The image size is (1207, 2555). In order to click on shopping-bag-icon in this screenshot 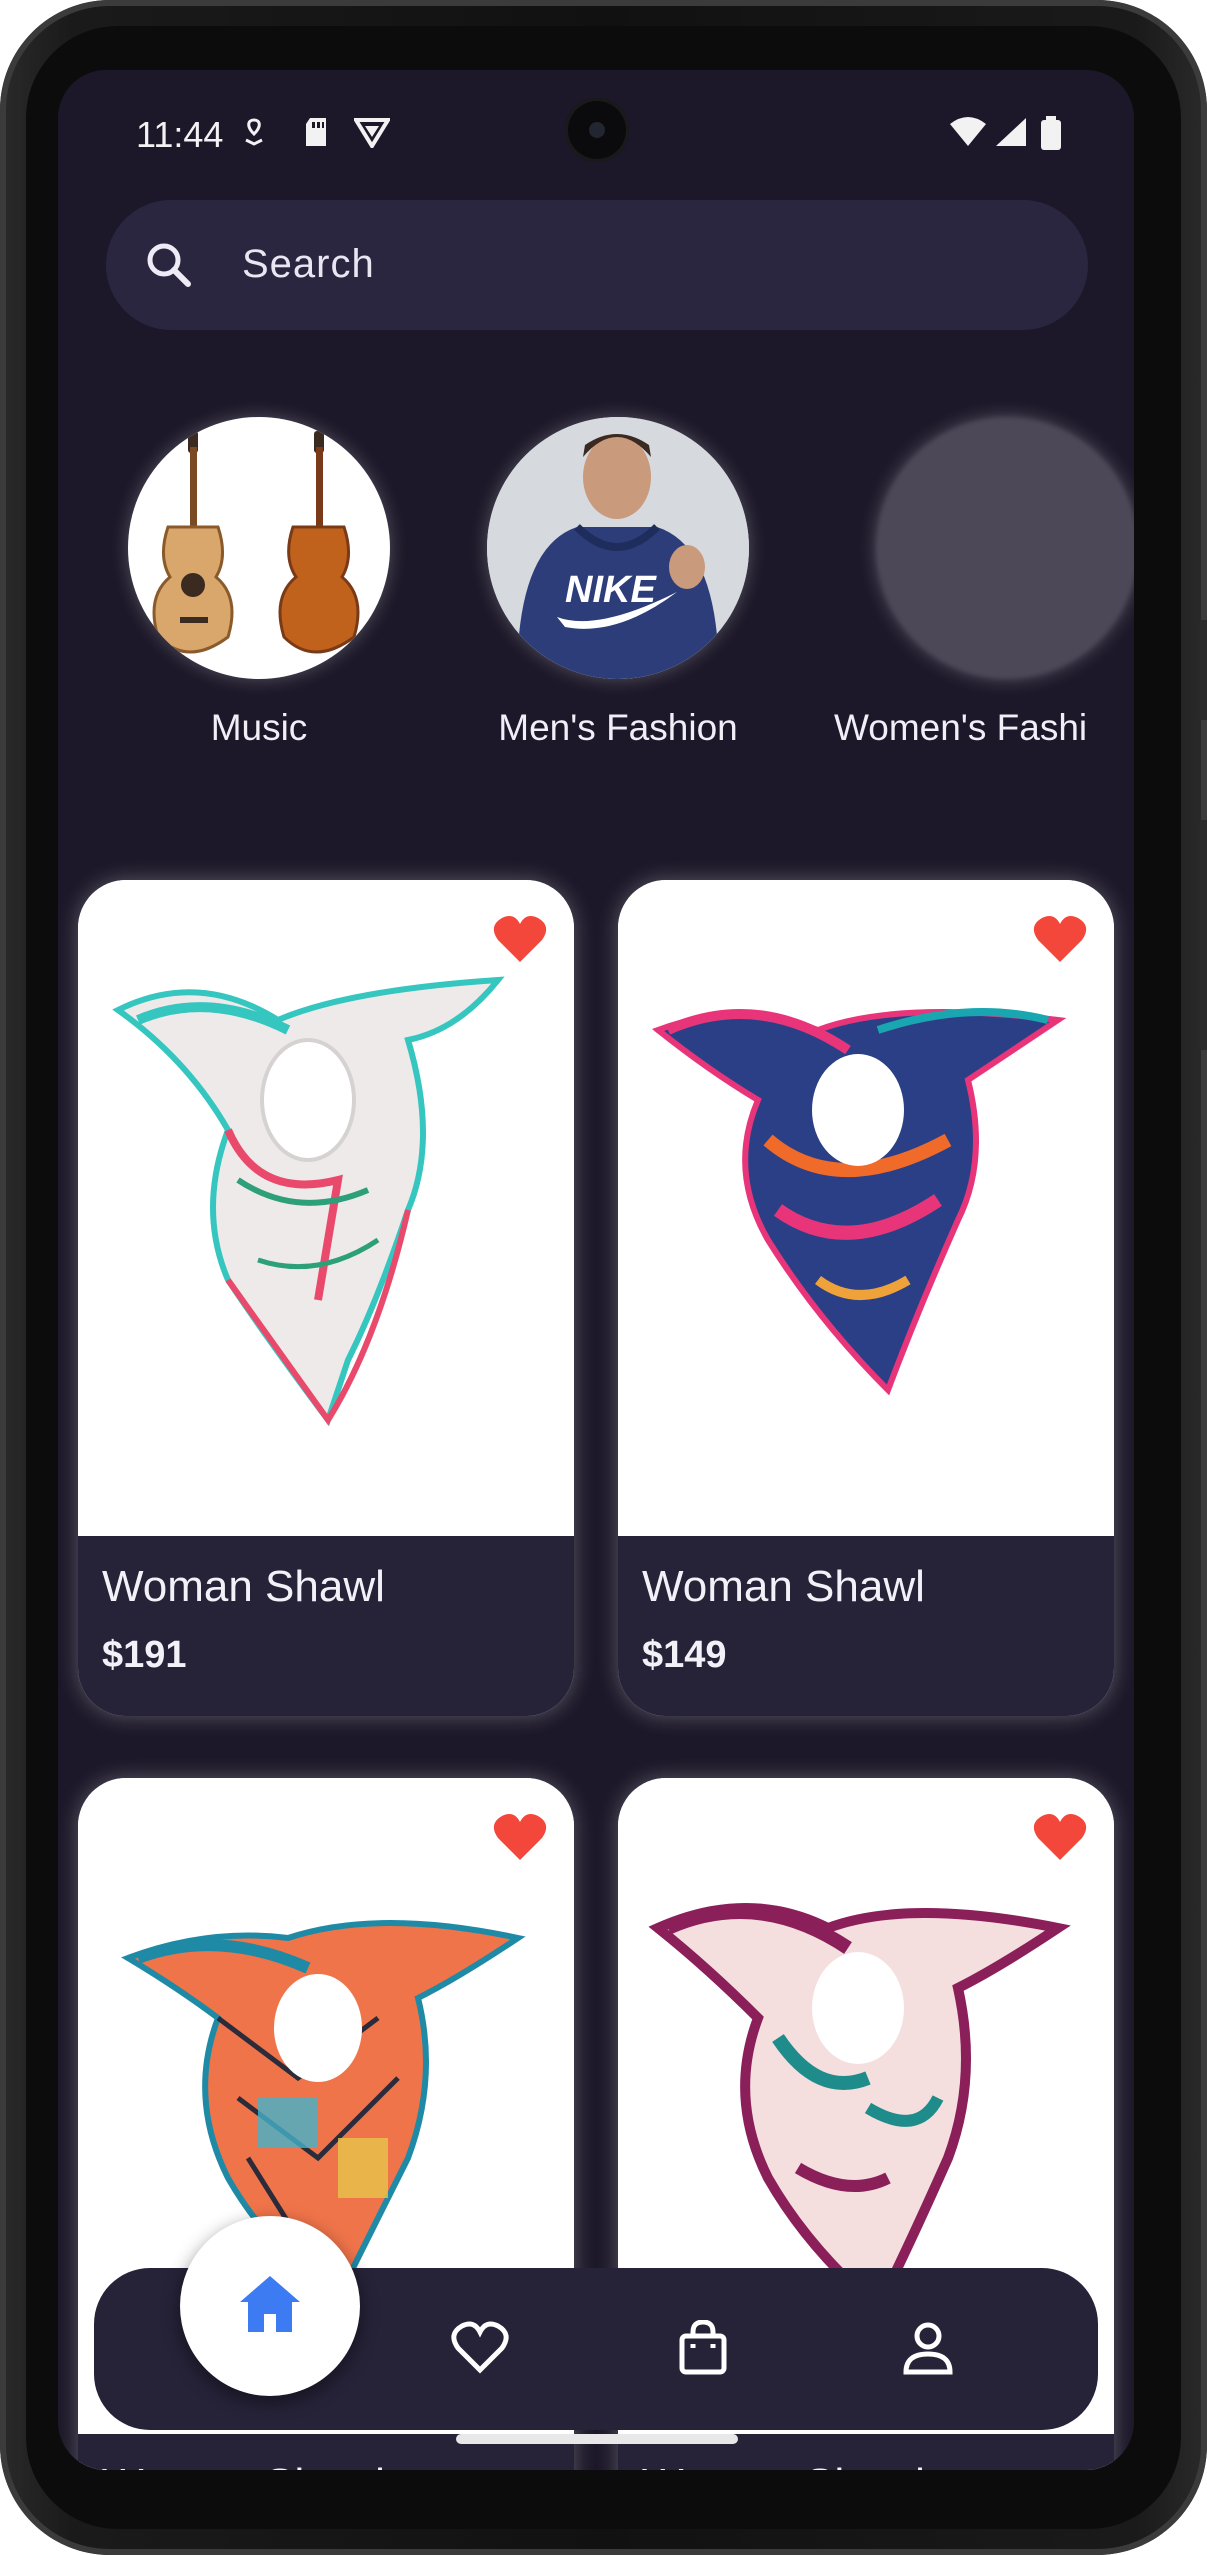, I will do `click(703, 2350)`.